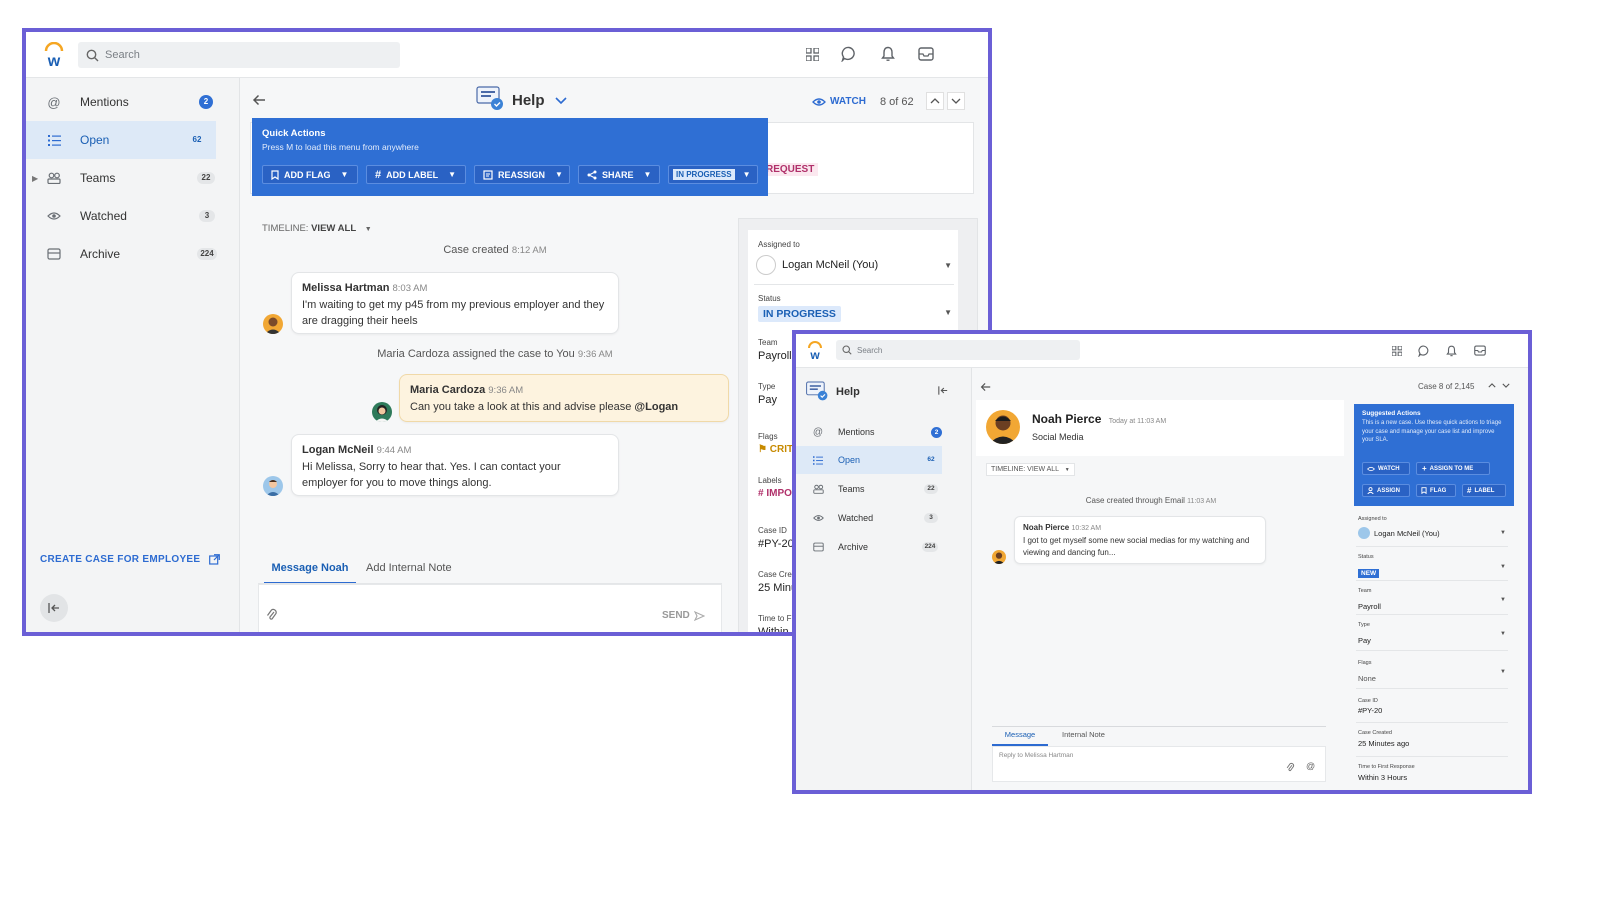 This screenshot has height=900, width=1600. What do you see at coordinates (378, 174) in the screenshot?
I see `hash-icon: #` at bounding box center [378, 174].